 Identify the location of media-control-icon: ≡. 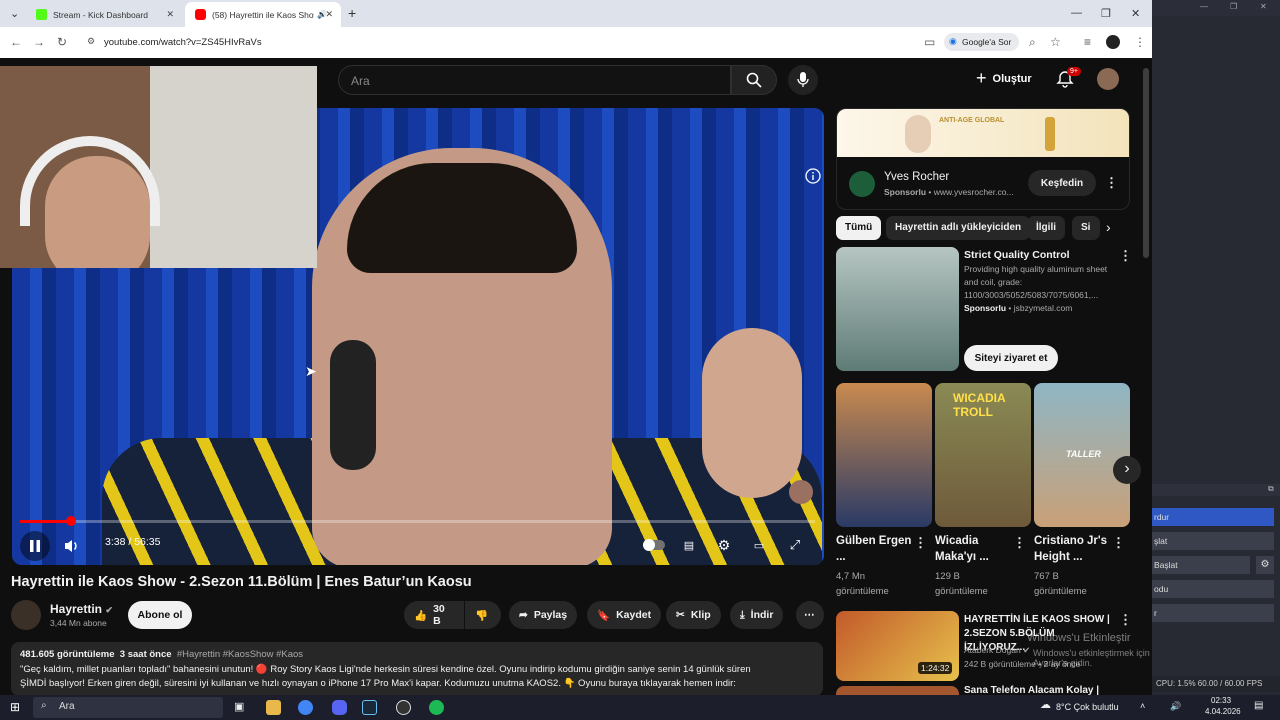
(1087, 42).